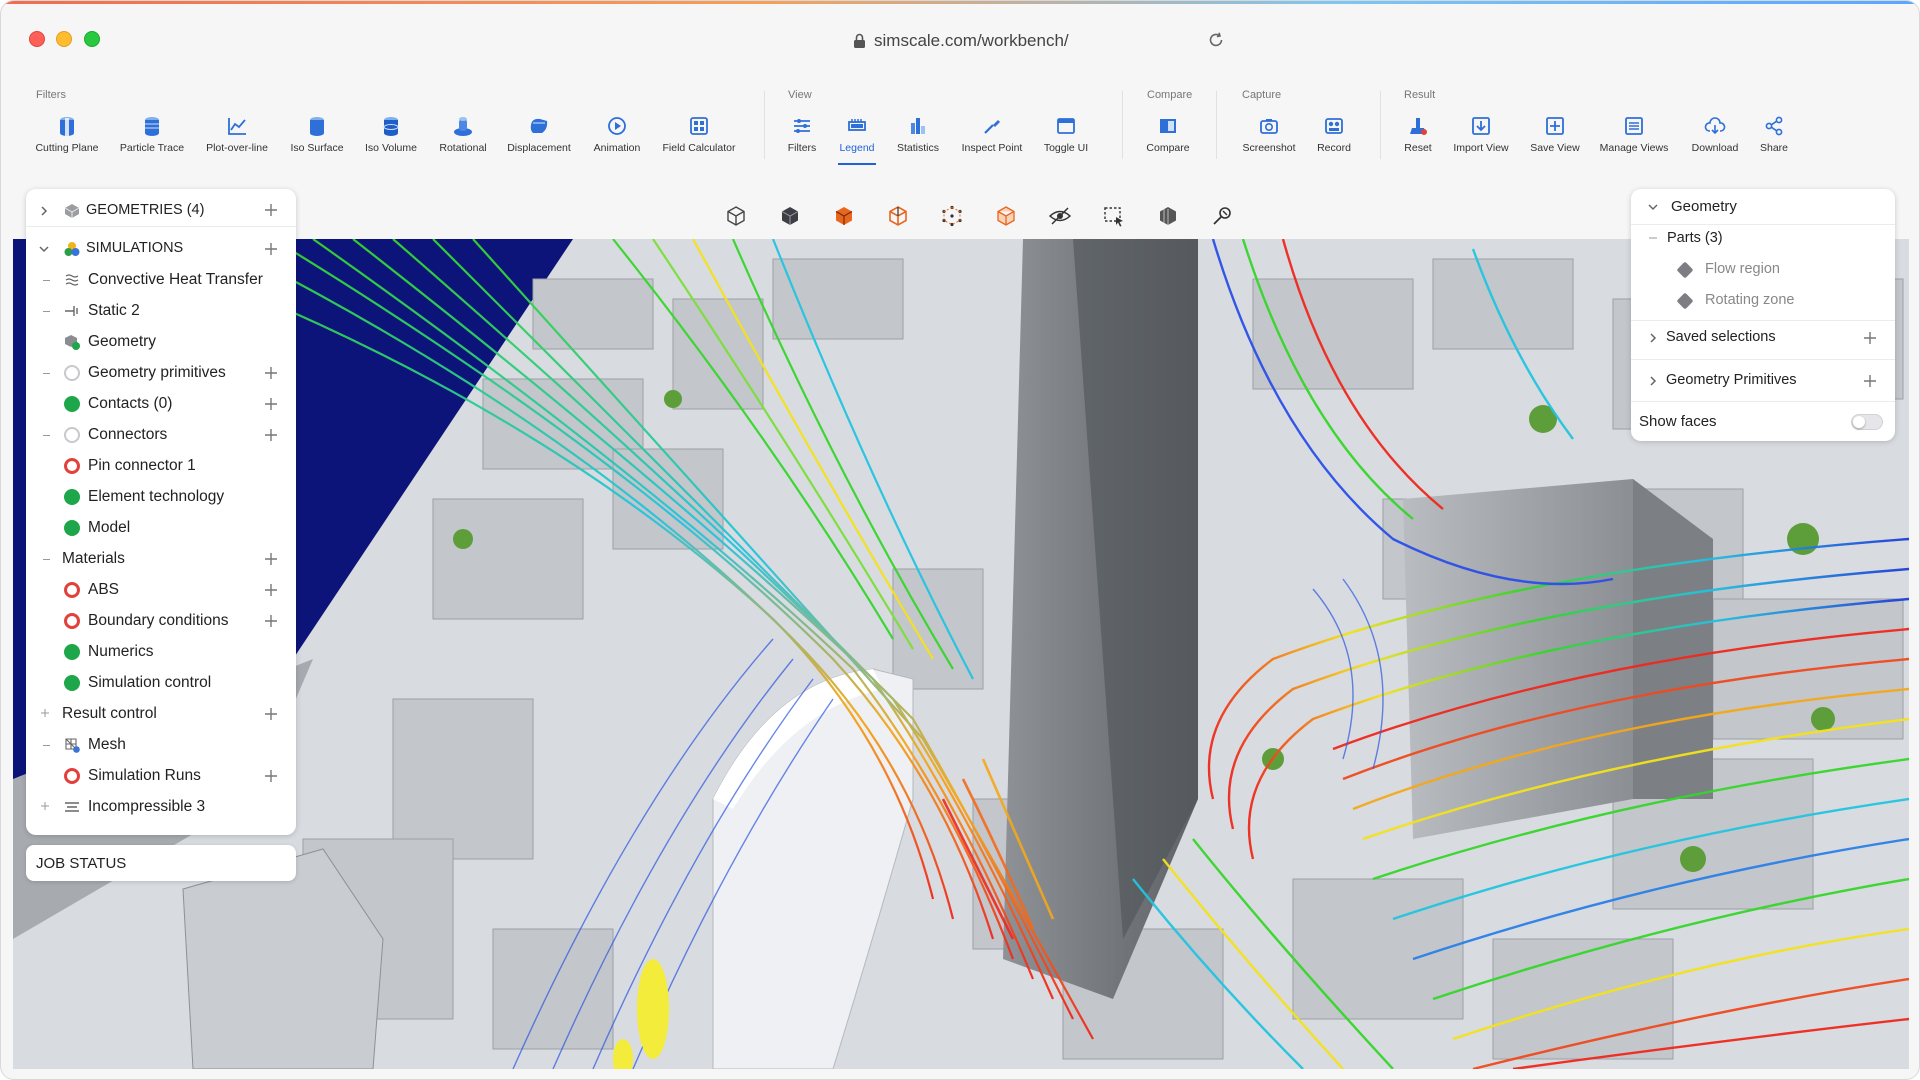 Image resolution: width=1920 pixels, height=1080 pixels. Describe the element at coordinates (45, 713) in the screenshot. I see `expand-plus-icon` at that location.